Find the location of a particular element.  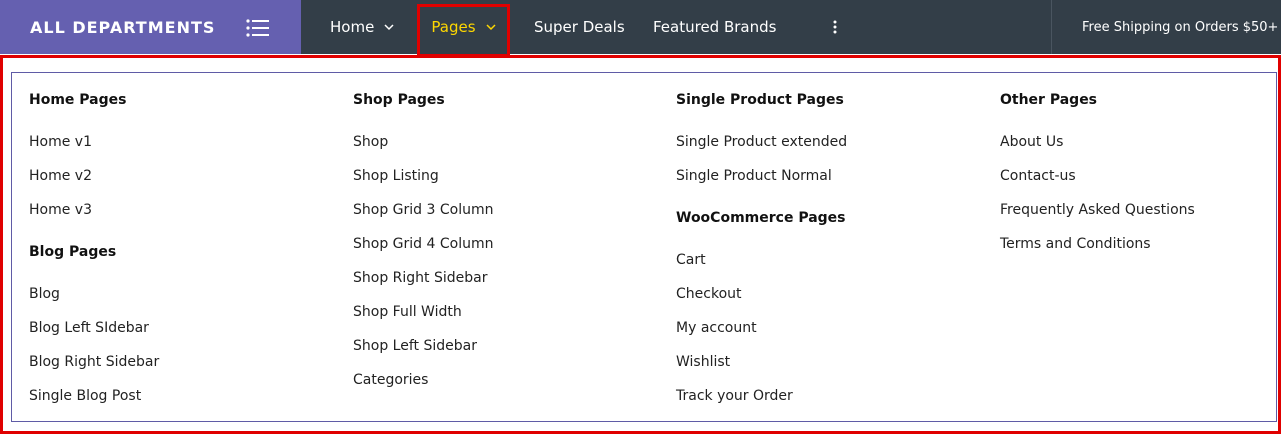

menu-link: About Us is located at coordinates (1031, 142).